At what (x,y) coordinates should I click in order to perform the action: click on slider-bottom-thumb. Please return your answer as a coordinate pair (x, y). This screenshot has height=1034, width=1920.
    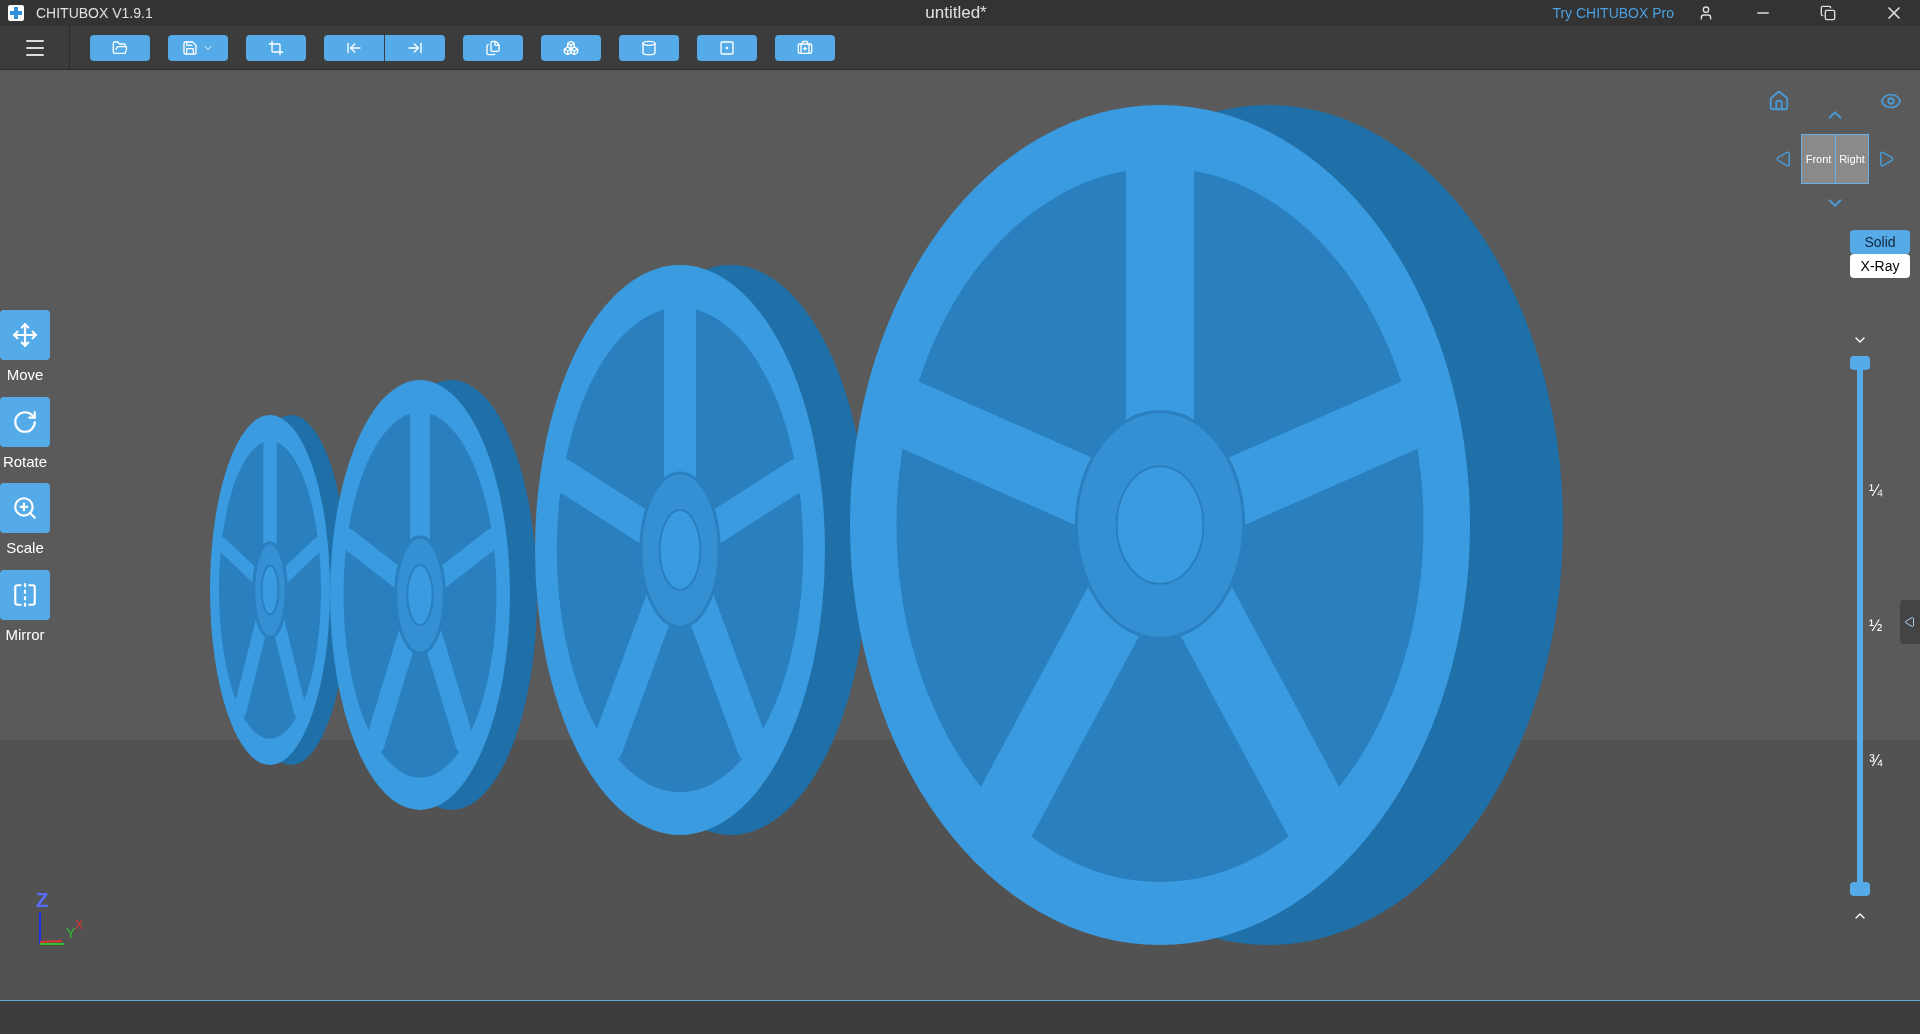
    Looking at the image, I should click on (1860, 889).